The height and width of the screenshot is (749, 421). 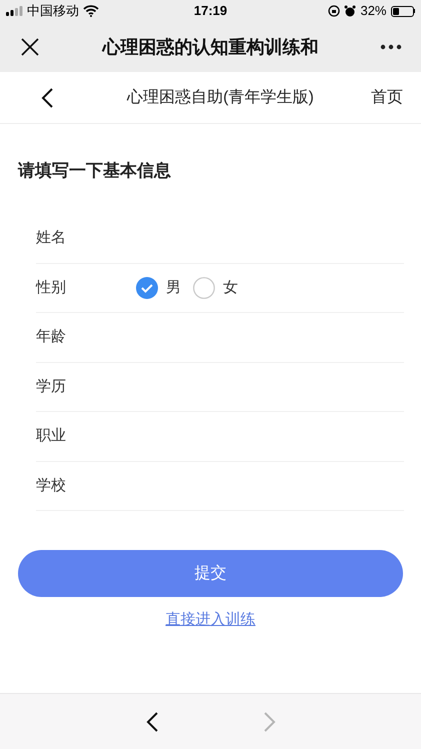 What do you see at coordinates (51, 288) in the screenshot?
I see `field-label: 性别` at bounding box center [51, 288].